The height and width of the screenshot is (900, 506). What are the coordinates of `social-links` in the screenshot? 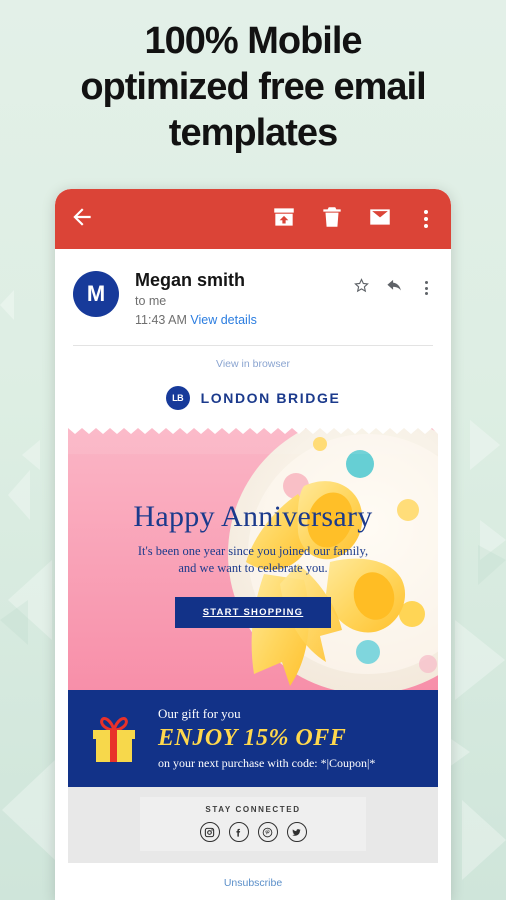 It's located at (253, 832).